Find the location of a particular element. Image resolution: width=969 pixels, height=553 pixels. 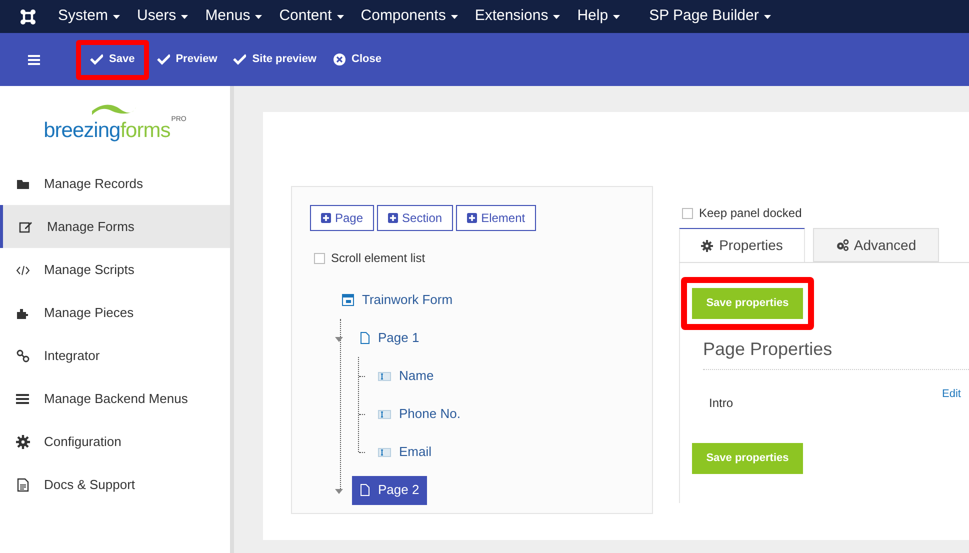

toolbar-button: Save is located at coordinates (112, 60).